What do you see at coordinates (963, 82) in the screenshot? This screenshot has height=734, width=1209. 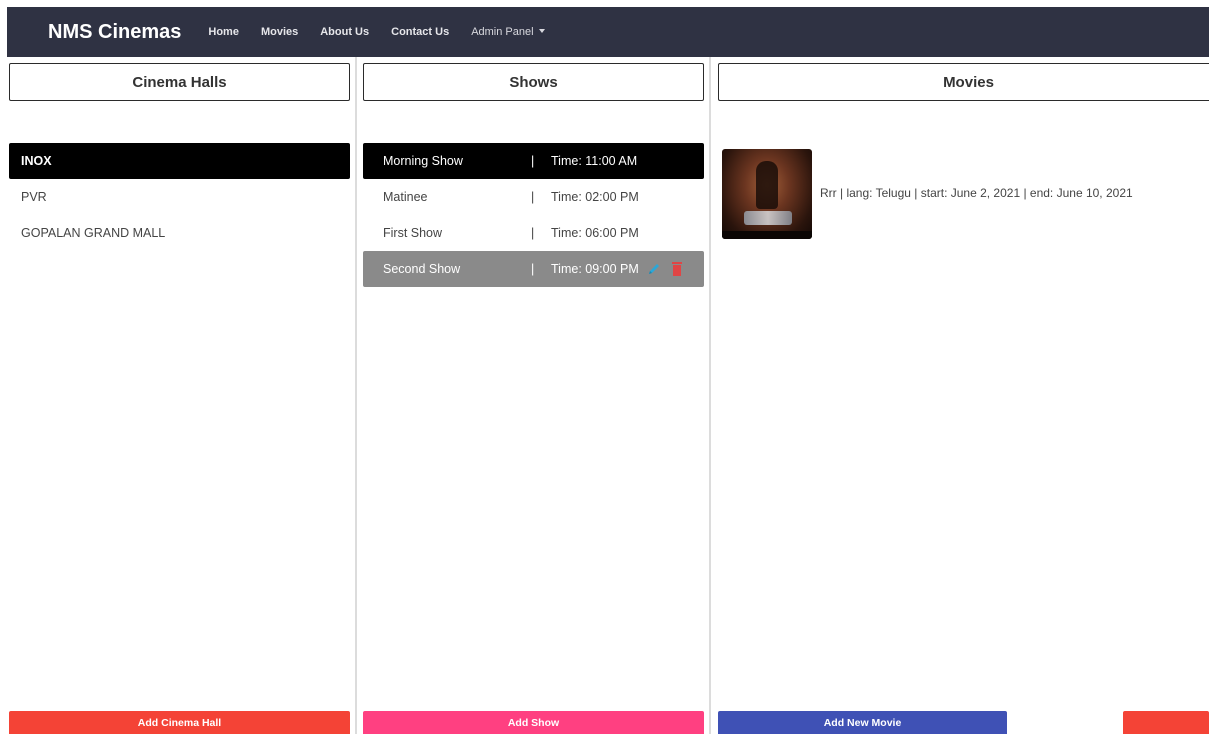 I see `movies-header: Movies` at bounding box center [963, 82].